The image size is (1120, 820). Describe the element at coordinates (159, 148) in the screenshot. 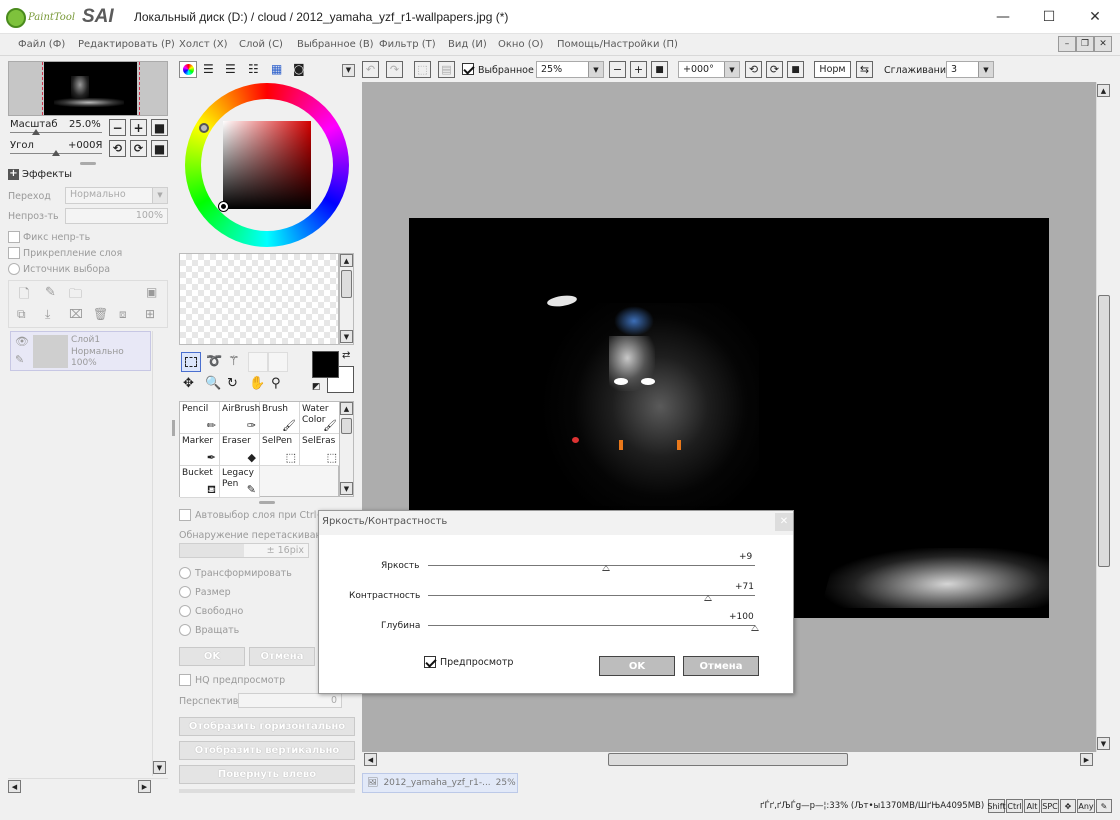

I see `rotate-reset-button: ■` at that location.